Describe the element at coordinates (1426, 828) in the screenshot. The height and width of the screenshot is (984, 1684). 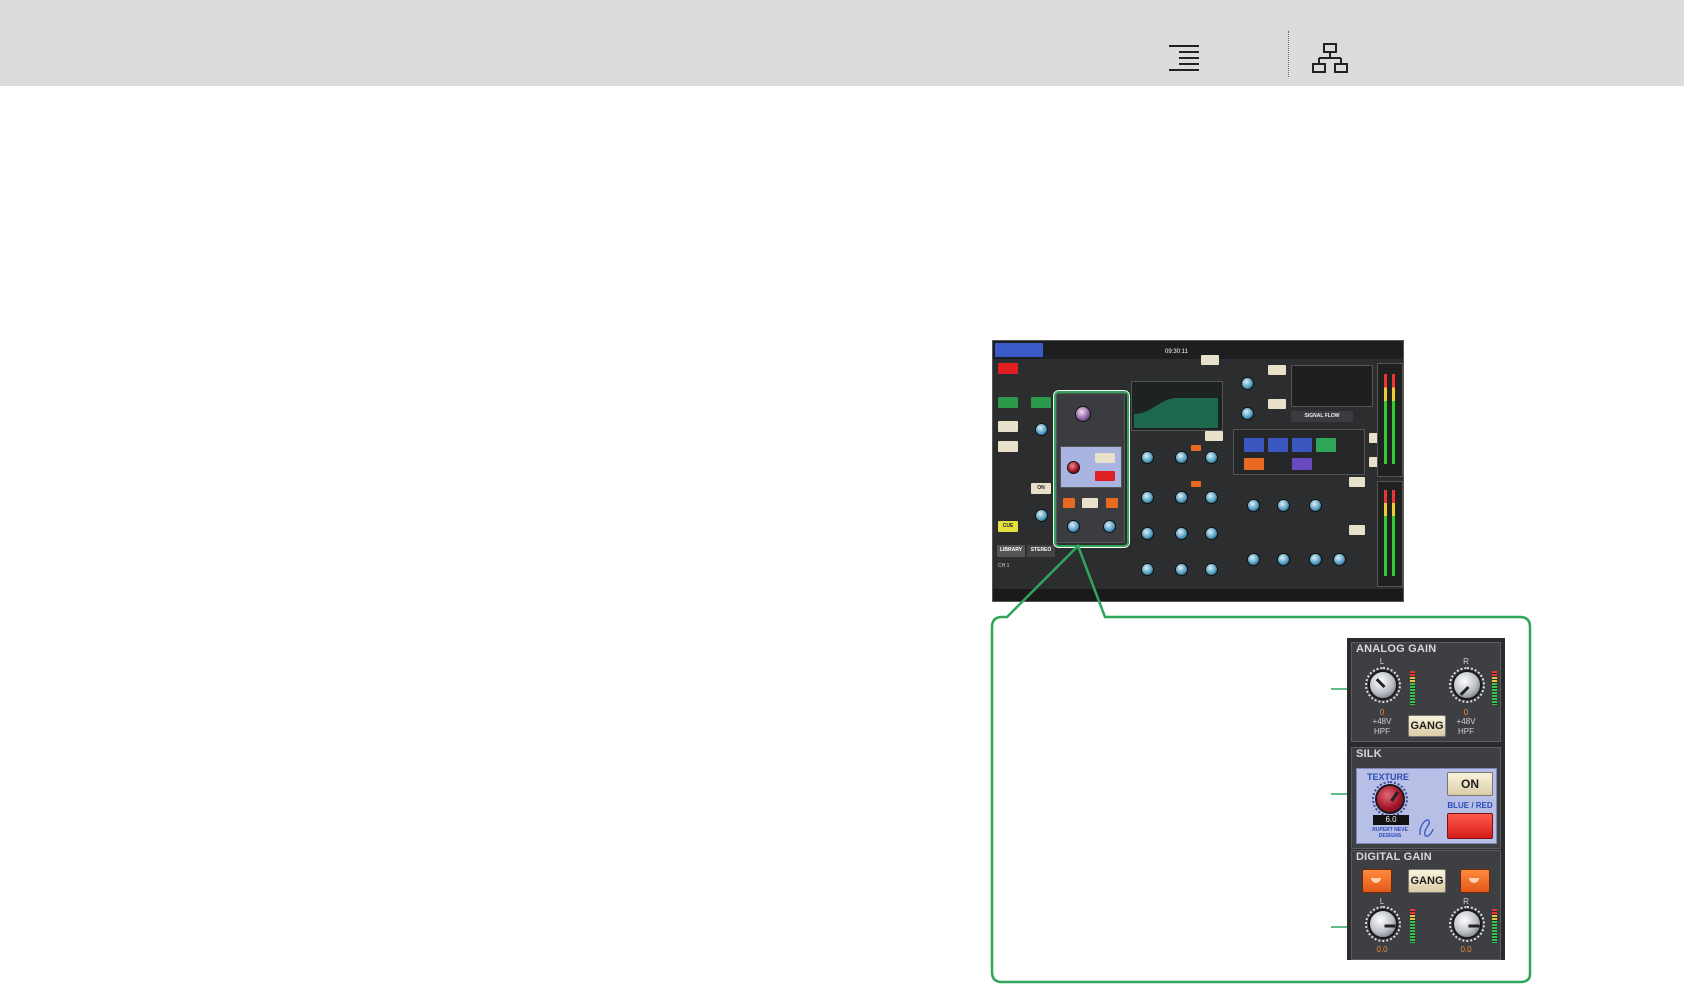
I see `rupert-neve-logo-icon` at that location.